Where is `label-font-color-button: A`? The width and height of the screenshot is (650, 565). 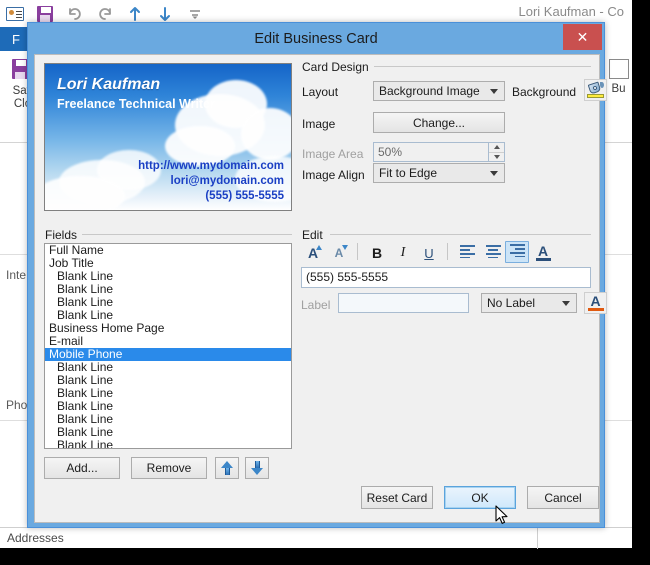 label-font-color-button: A is located at coordinates (595, 303).